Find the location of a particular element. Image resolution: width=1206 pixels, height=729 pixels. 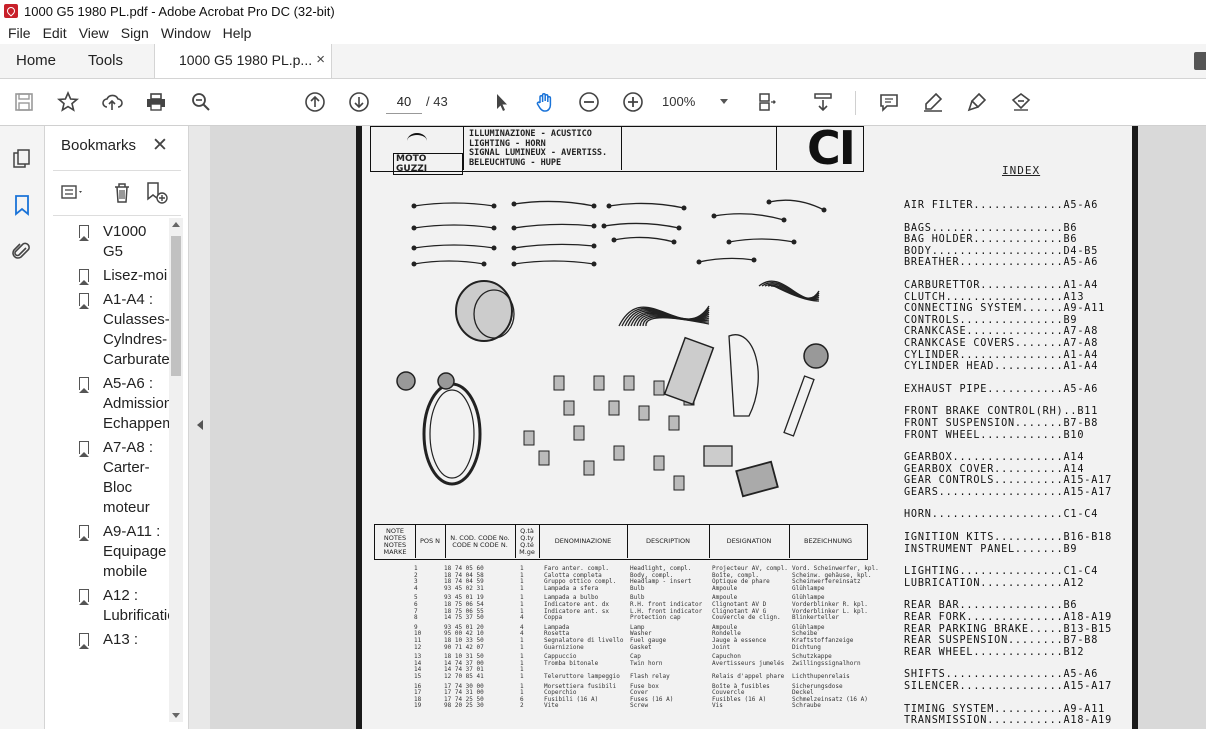

index-entry: CYLINDER HEAD..........A1-A4 is located at coordinates (1001, 367).